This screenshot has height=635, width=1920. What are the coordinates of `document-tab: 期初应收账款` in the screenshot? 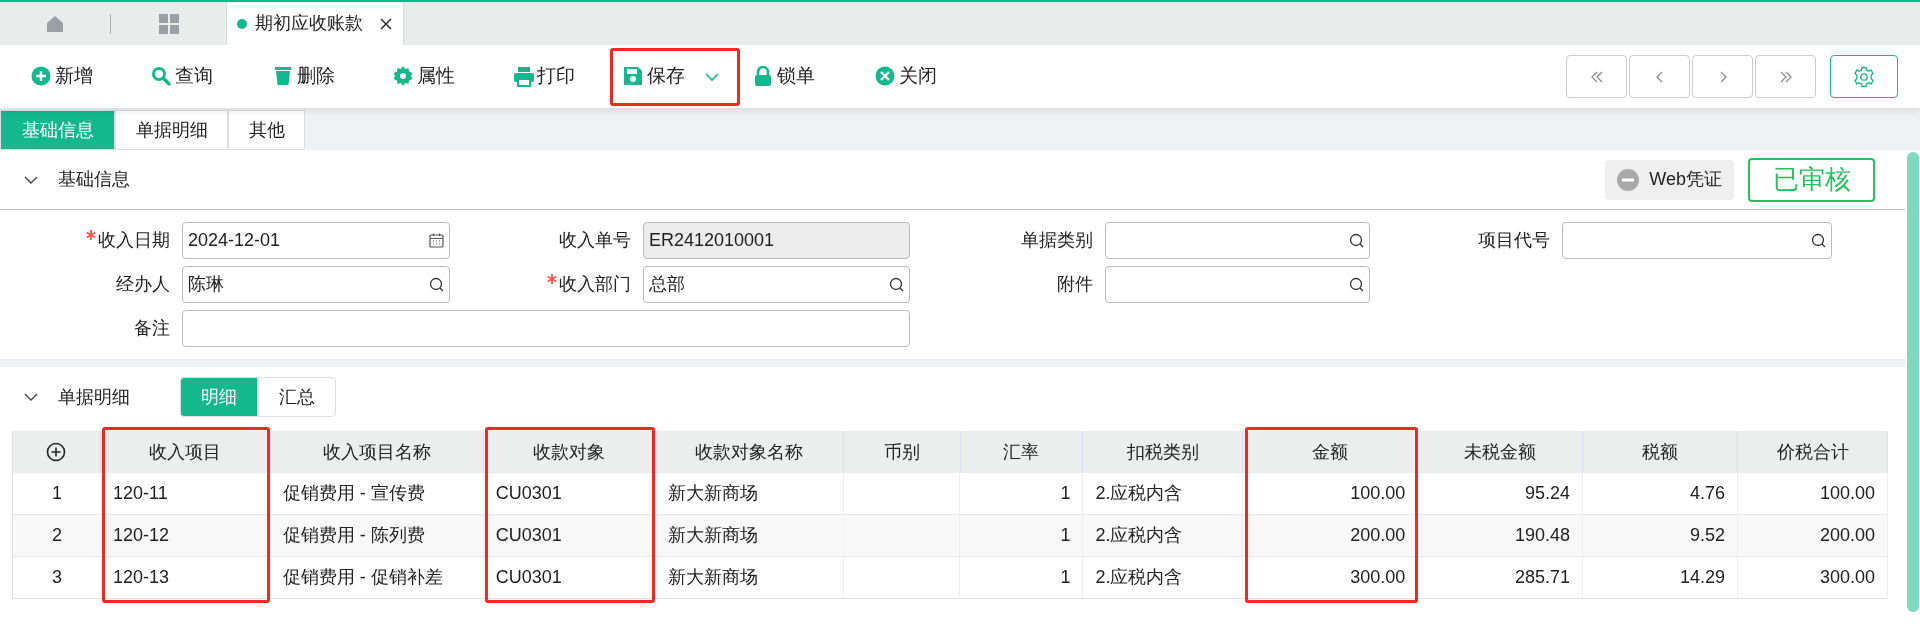 It's located at (315, 23).